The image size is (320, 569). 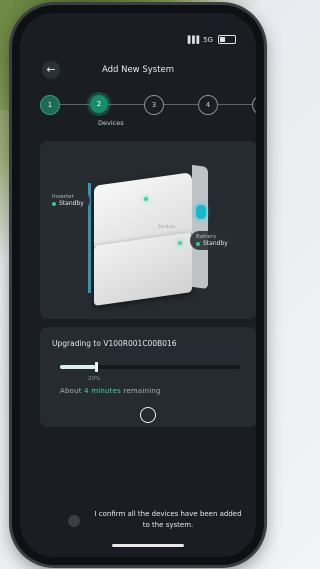 I want to click on network-label: 5G, so click(x=208, y=39).